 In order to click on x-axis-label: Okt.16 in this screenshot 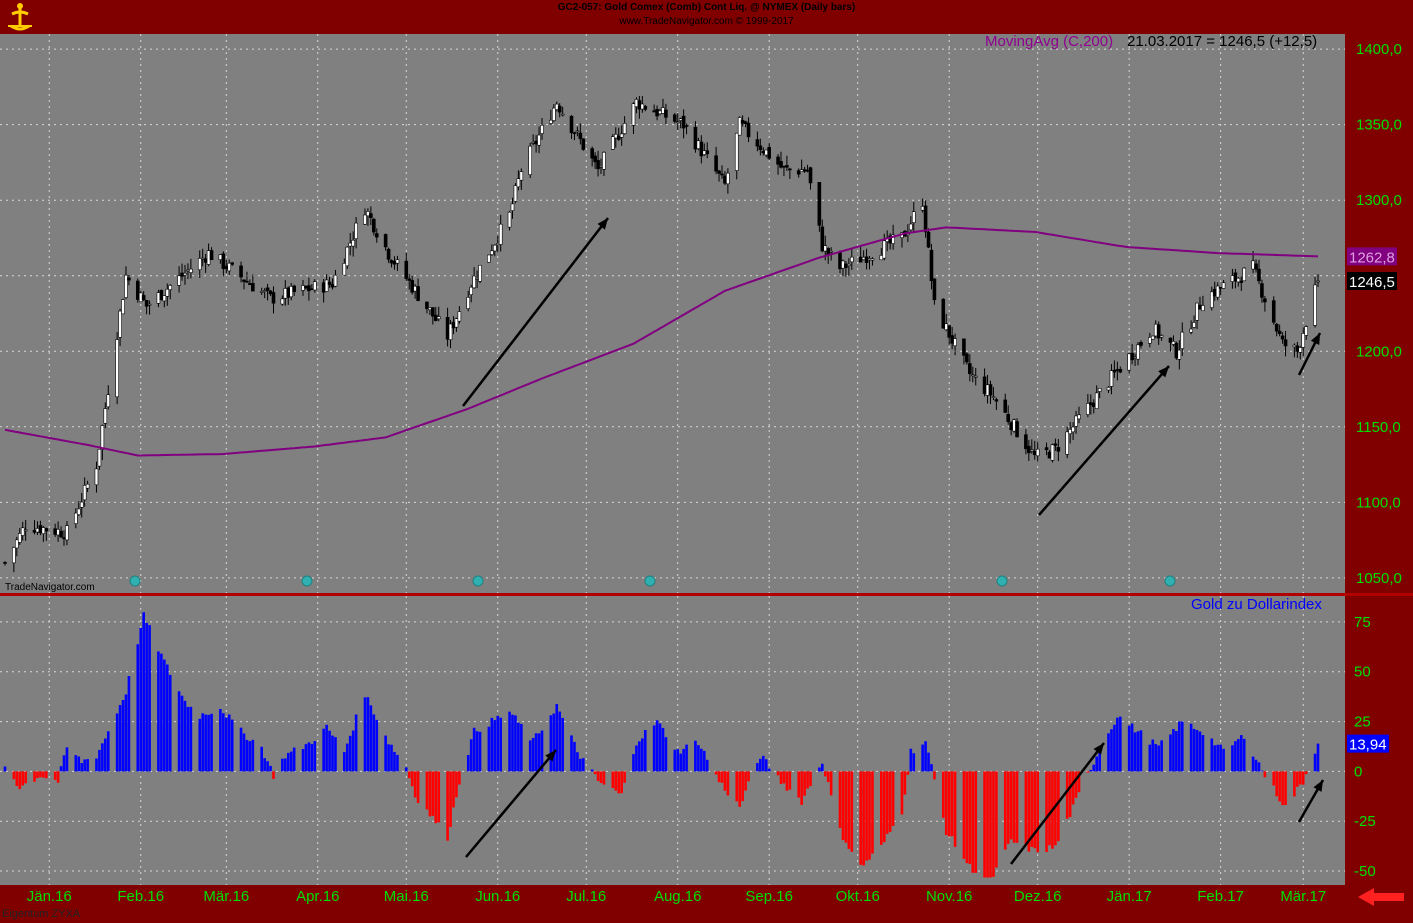, I will do `click(858, 896)`.